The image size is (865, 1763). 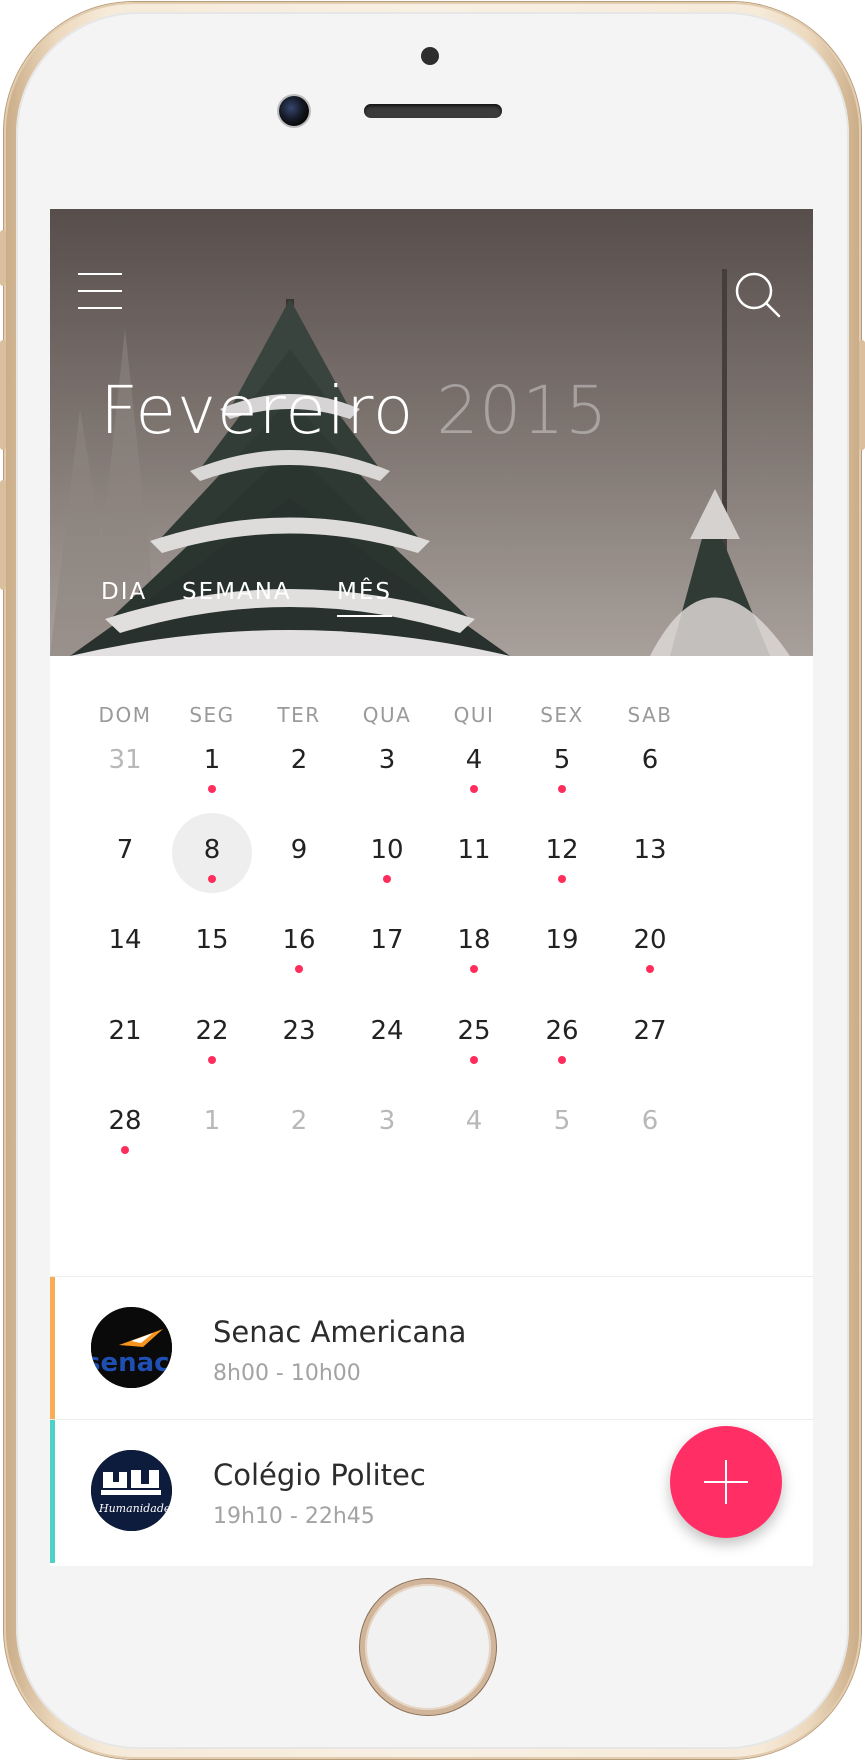 I want to click on day-number: 21, so click(x=125, y=1031).